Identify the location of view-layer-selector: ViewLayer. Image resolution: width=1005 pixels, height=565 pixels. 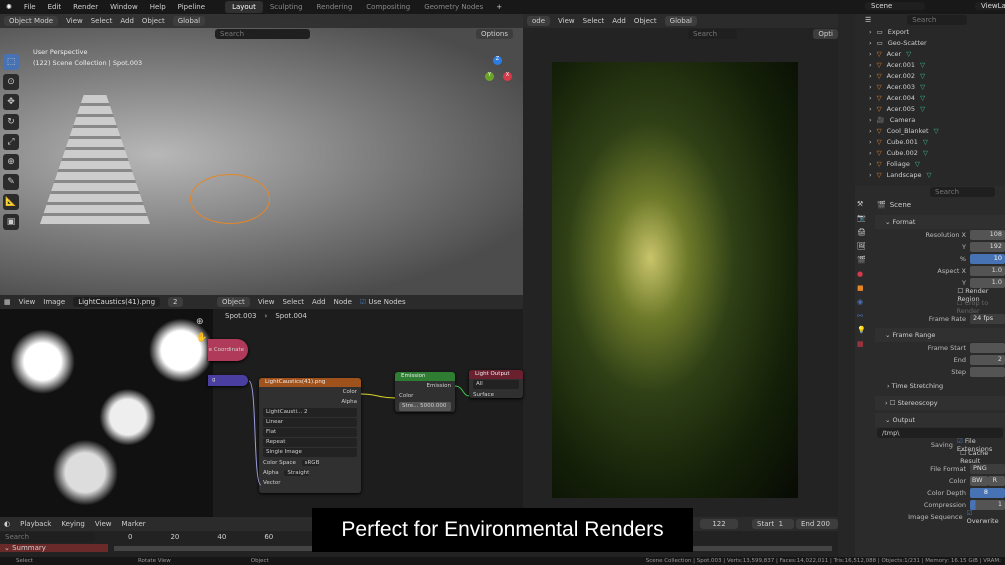
(990, 6).